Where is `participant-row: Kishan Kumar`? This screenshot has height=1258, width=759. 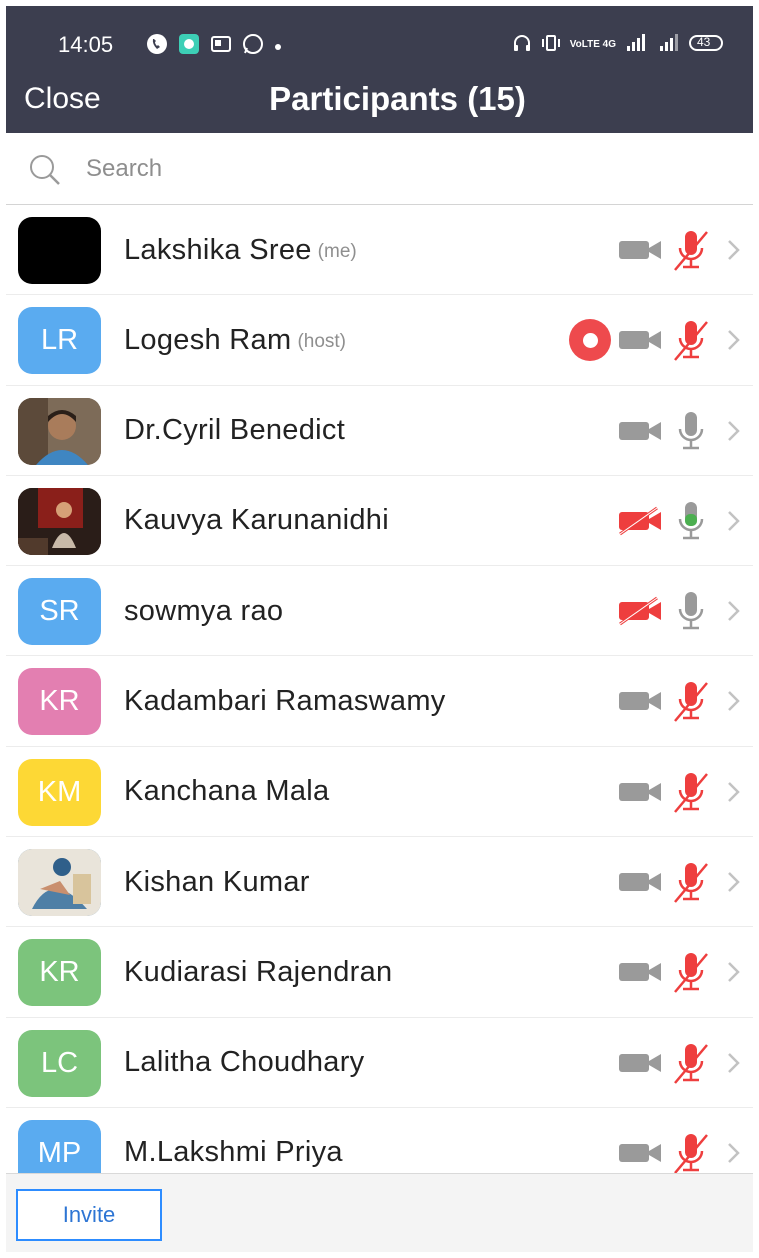
participant-row: Kishan Kumar is located at coordinates (379, 882).